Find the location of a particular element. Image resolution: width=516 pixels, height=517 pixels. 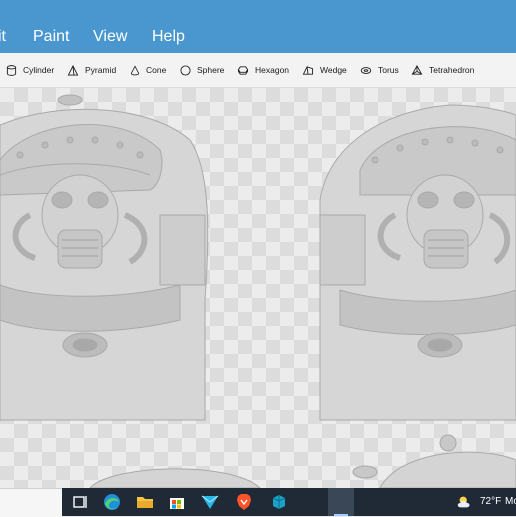

menu-edit: it is located at coordinates (3, 37).